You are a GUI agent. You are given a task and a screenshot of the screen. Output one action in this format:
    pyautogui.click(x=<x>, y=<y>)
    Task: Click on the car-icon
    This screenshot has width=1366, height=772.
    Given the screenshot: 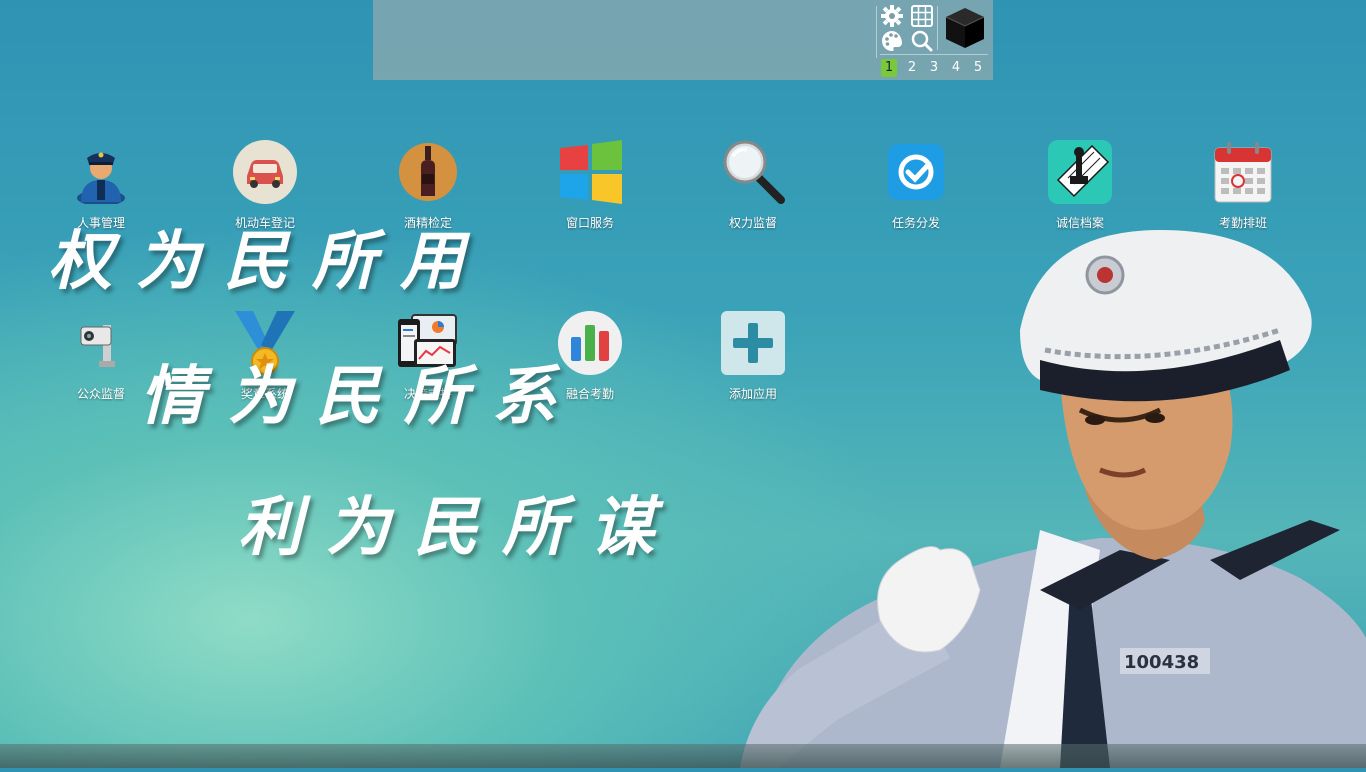 What is the action you would take?
    pyautogui.click(x=265, y=172)
    